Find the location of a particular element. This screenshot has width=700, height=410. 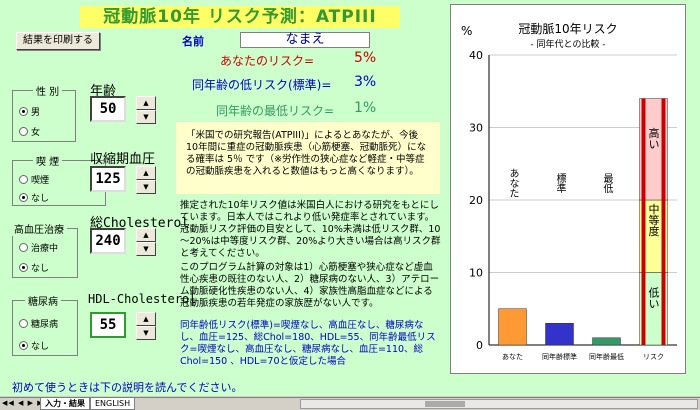

smoking-group-title: 喫 煙 is located at coordinates (48, 160).